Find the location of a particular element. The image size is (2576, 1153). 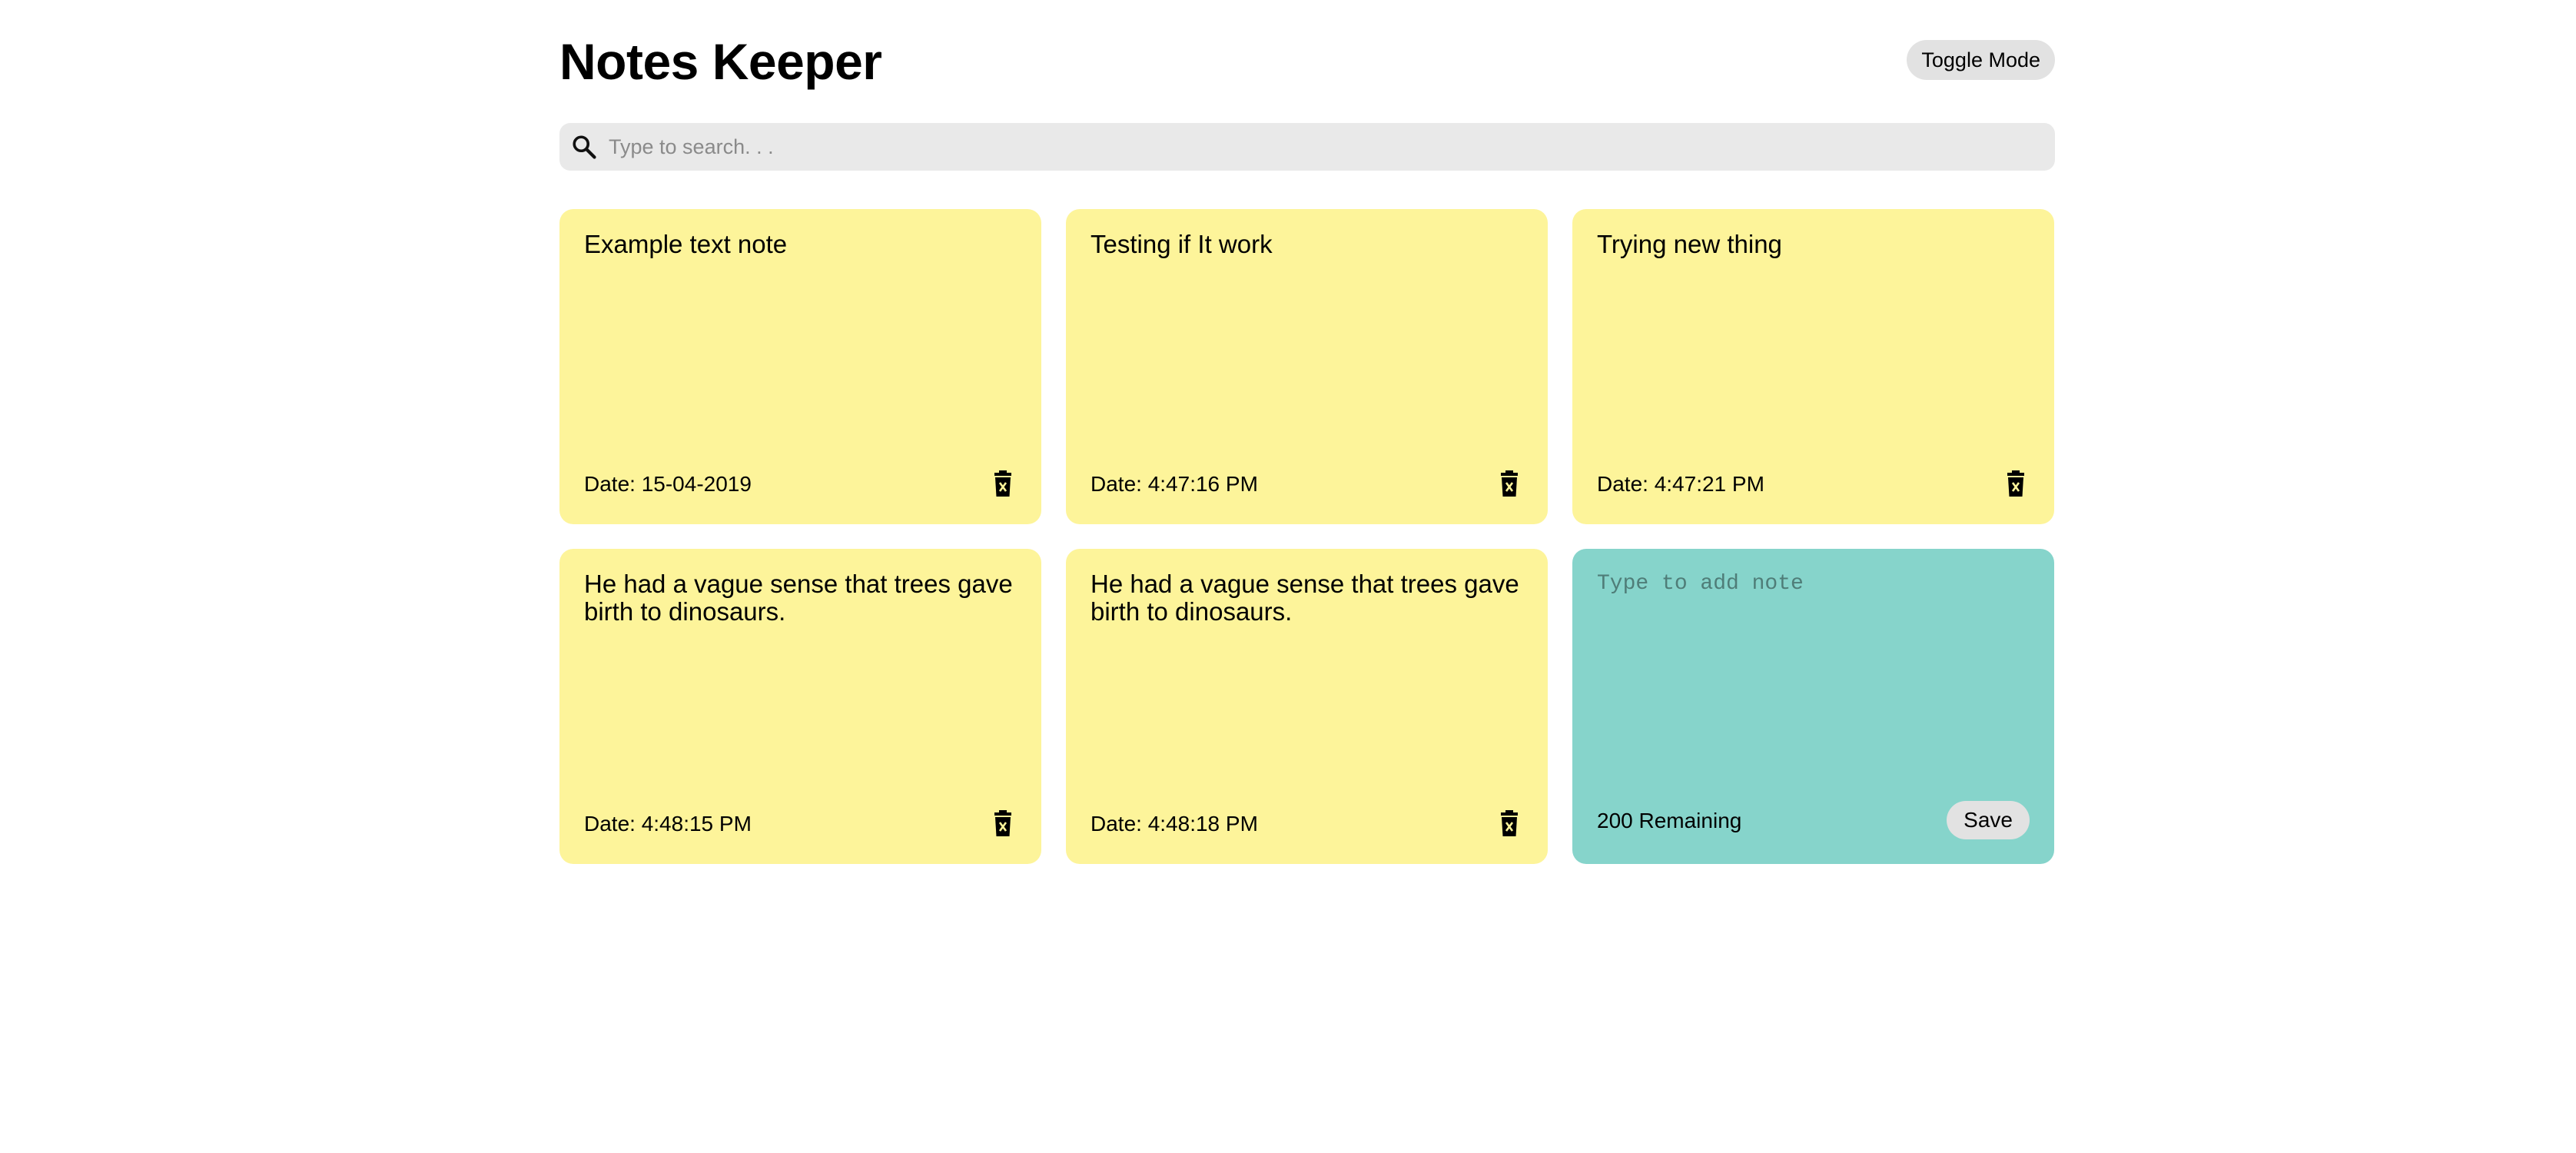

note-text: Testing if It work is located at coordinates (1181, 244).